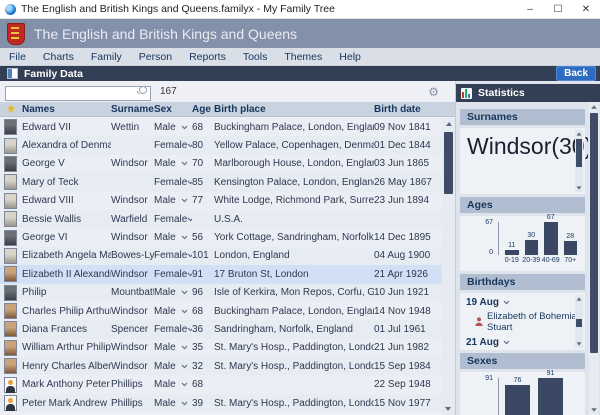 The height and width of the screenshot is (415, 600). I want to click on bar-value-label: 91, so click(550, 373).